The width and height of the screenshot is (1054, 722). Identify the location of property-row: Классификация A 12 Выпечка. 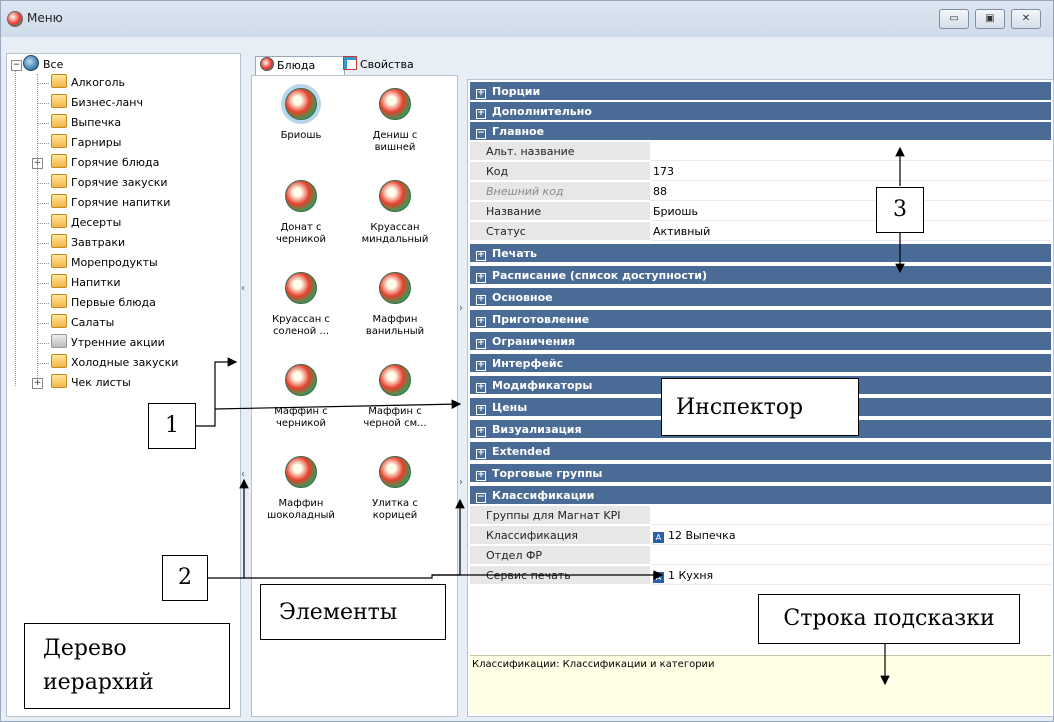
(760, 536).